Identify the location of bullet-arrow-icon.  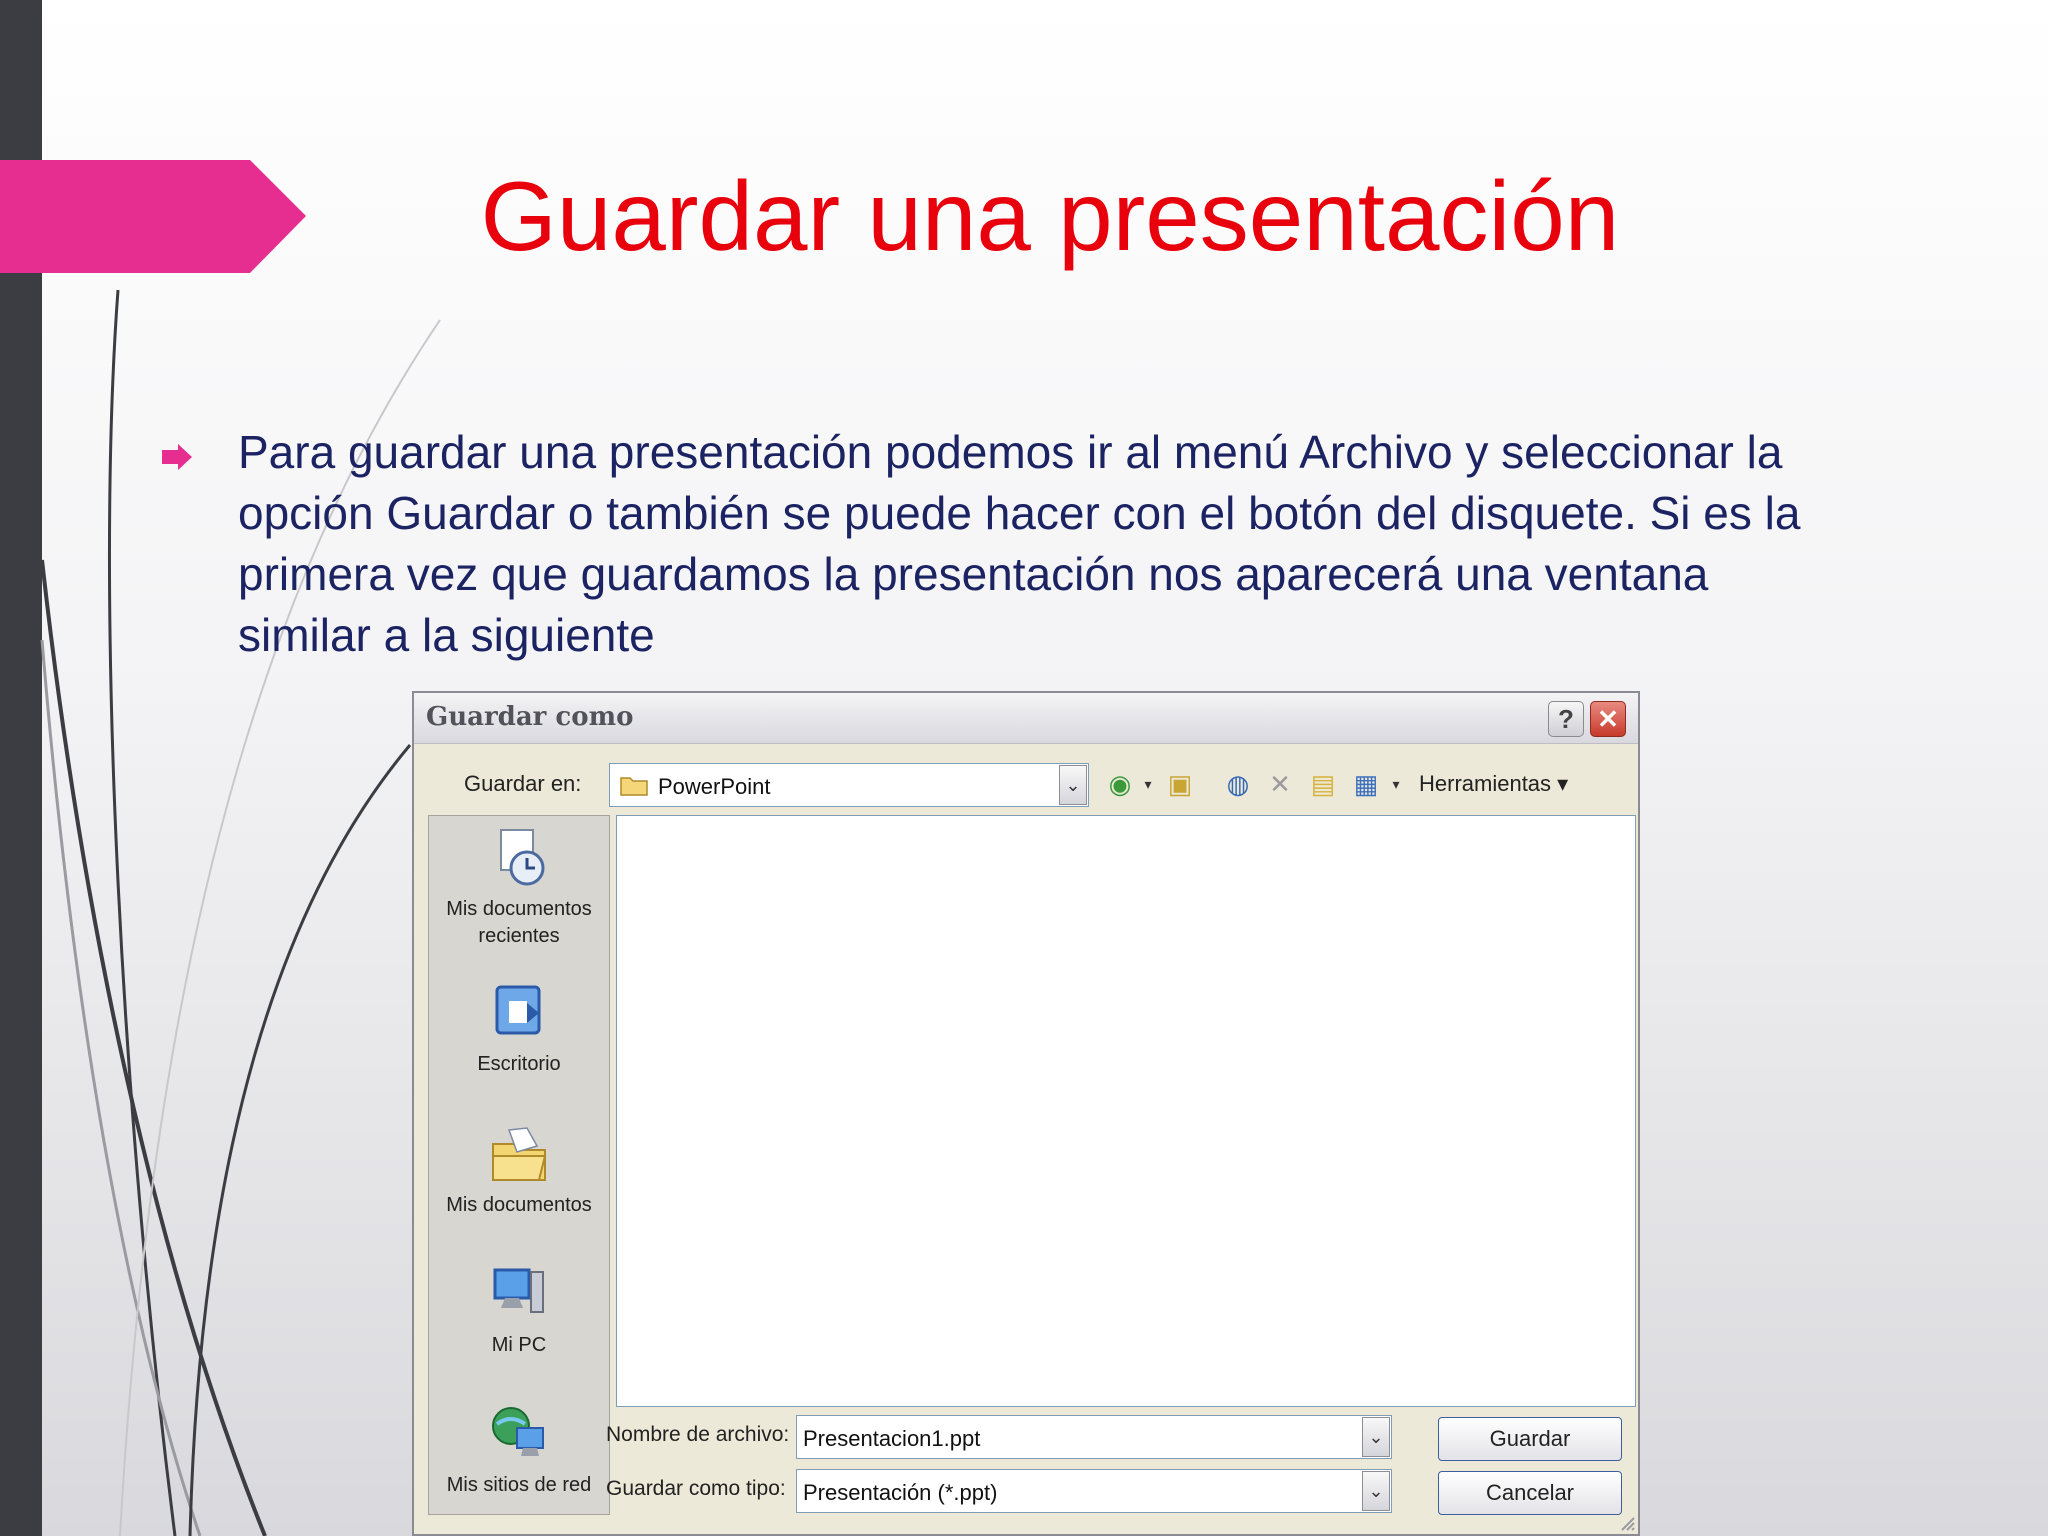
(177, 457).